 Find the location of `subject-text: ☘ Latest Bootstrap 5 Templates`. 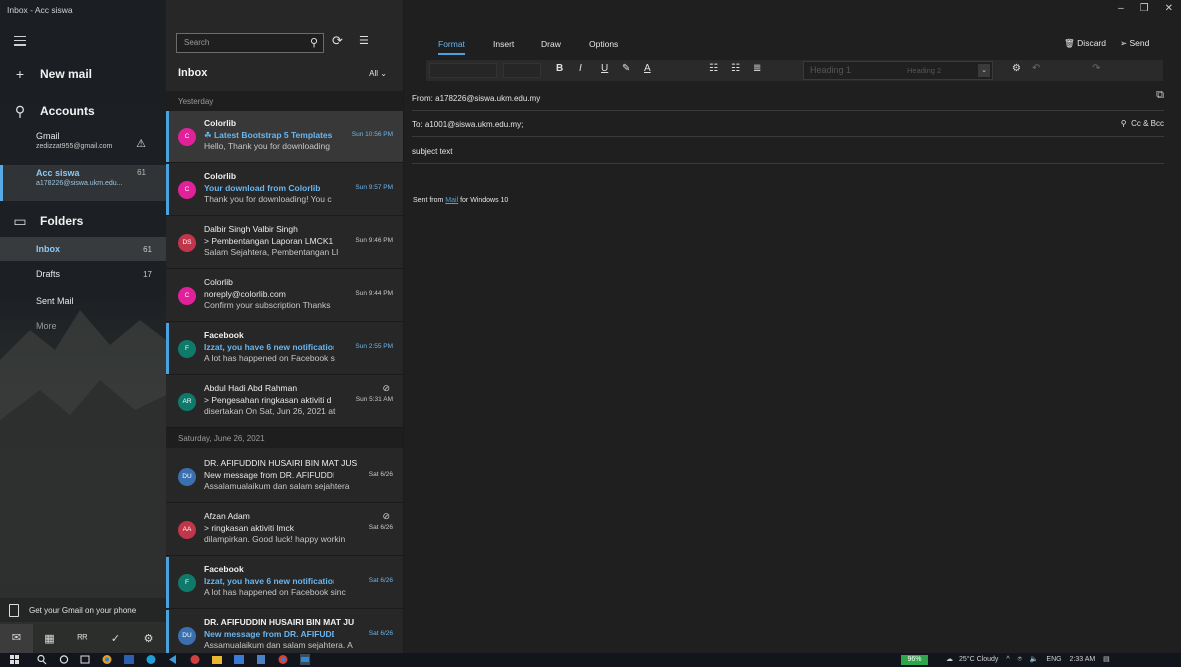

subject-text: ☘ Latest Bootstrap 5 Templates is located at coordinates (268, 135).